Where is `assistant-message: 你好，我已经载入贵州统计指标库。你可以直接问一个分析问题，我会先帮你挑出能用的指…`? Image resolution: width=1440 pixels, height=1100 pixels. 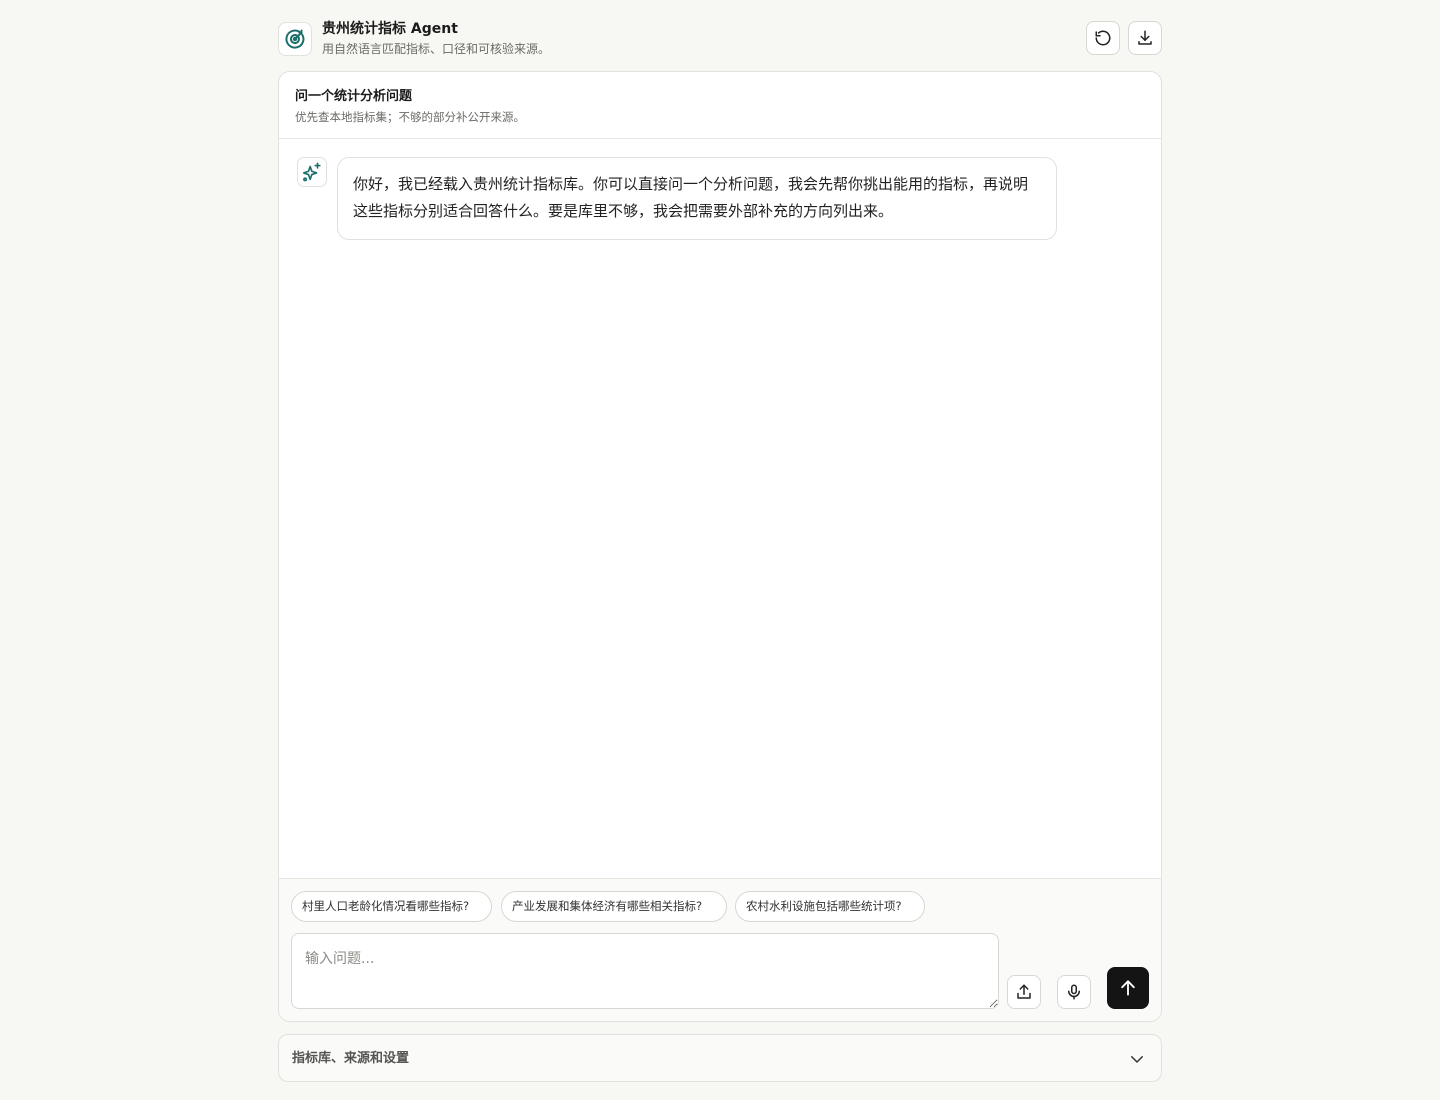
assistant-message: 你好，我已经载入贵州统计指标库。你可以直接问一个分析问题，我会先帮你挑出能用的指… is located at coordinates (697, 198).